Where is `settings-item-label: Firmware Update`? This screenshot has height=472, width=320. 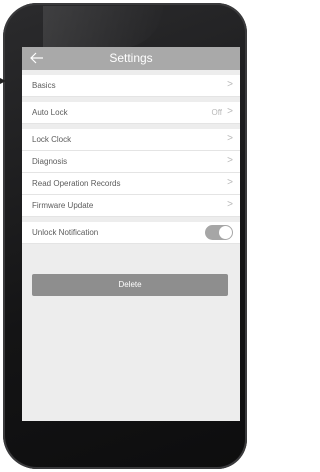 settings-item-label: Firmware Update is located at coordinates (63, 205).